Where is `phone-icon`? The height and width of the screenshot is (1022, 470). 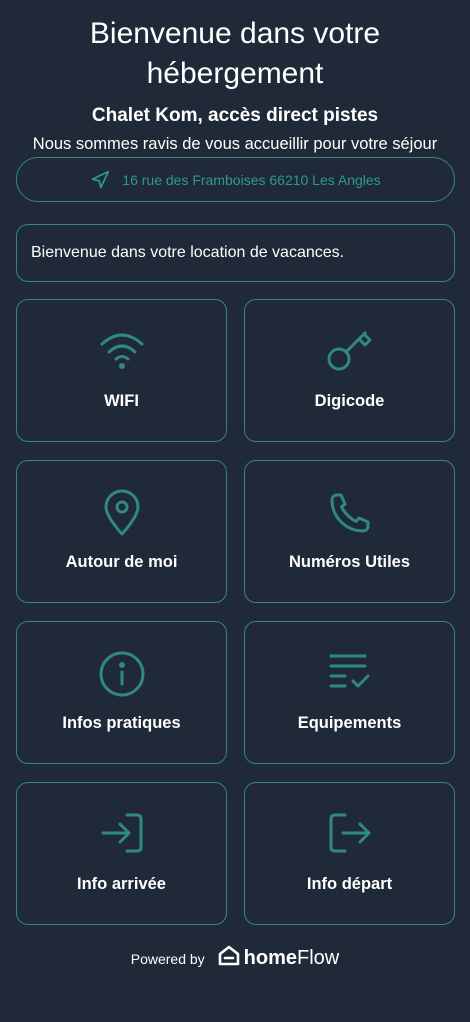
phone-icon is located at coordinates (349, 513).